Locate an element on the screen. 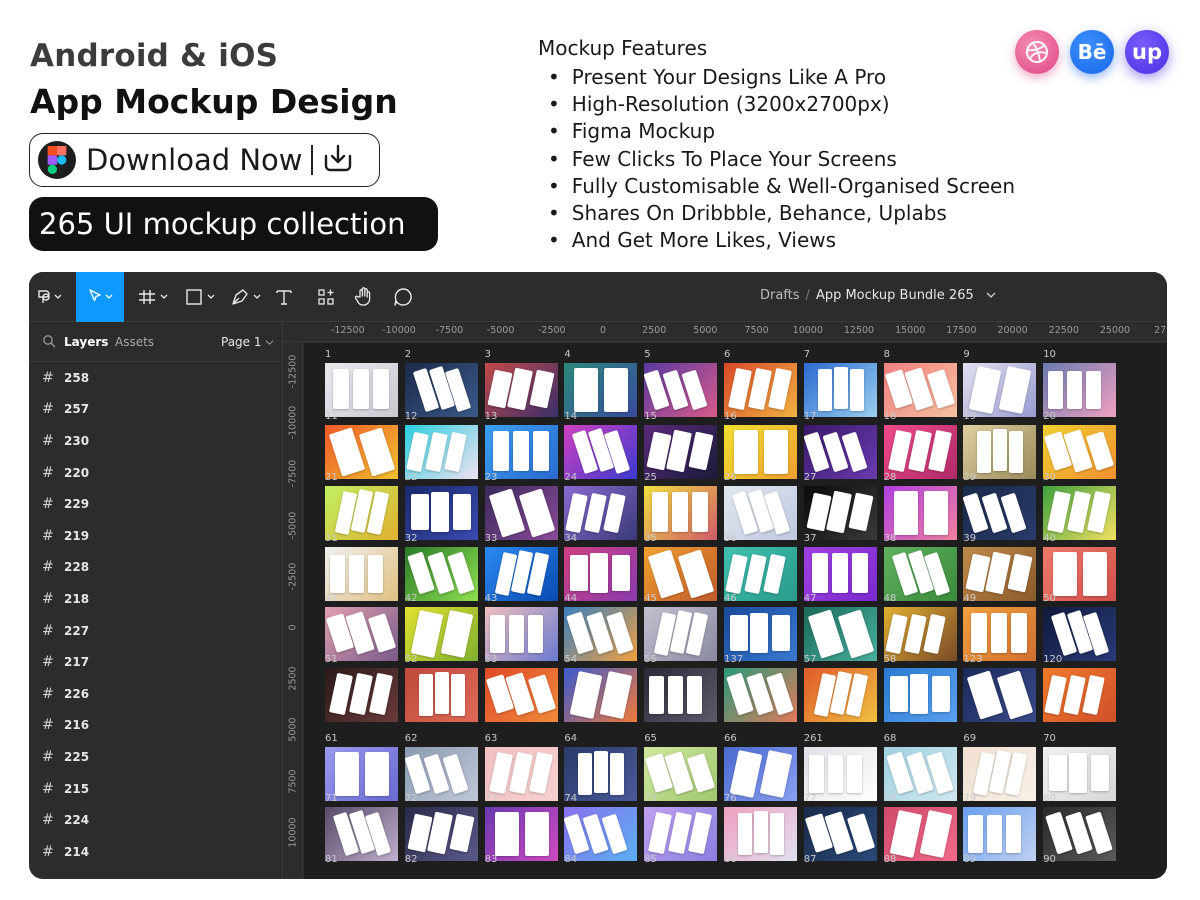 The width and height of the screenshot is (1200, 900). frame-label: 27 is located at coordinates (810, 477).